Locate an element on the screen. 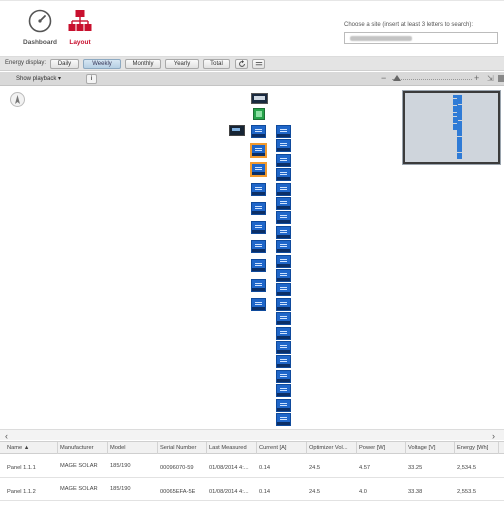 This screenshot has width=504, height=505. column-header-model: Model is located at coordinates (133, 448).